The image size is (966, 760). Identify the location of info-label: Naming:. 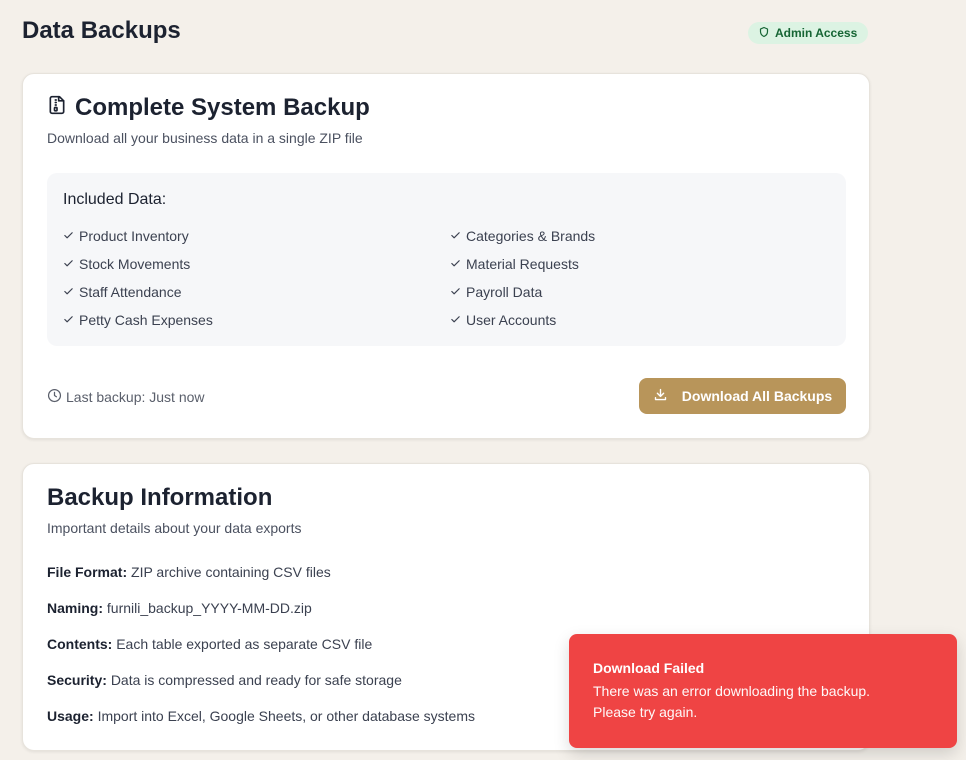
(75, 608).